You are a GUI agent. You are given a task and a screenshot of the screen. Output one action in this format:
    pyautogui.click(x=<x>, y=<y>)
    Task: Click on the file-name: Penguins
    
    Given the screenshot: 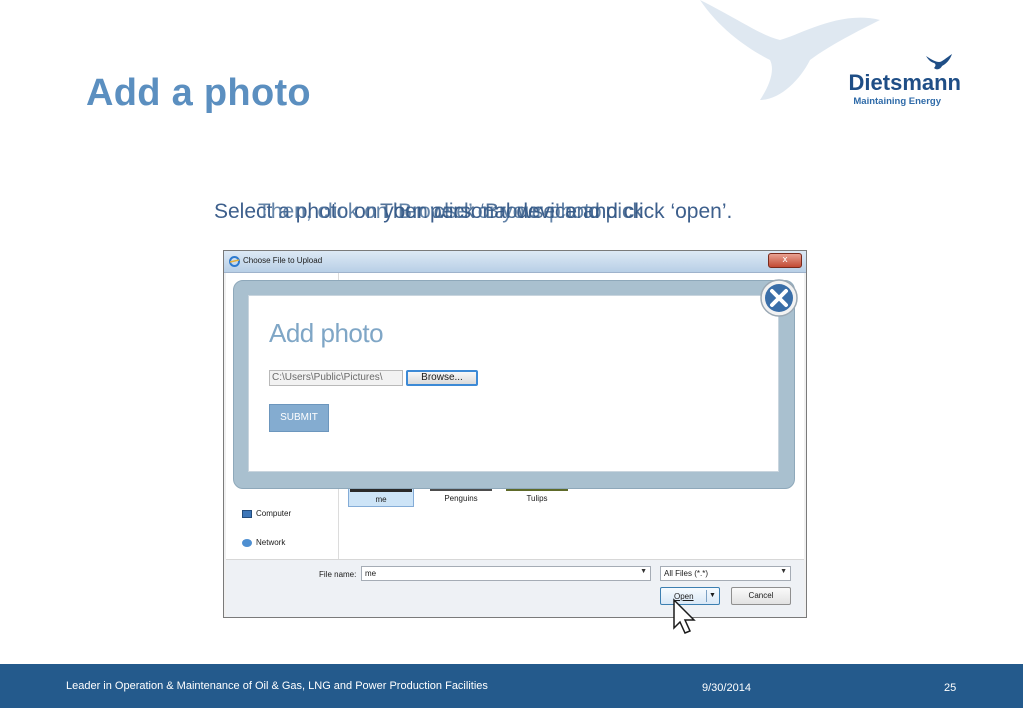 What is the action you would take?
    pyautogui.click(x=461, y=498)
    